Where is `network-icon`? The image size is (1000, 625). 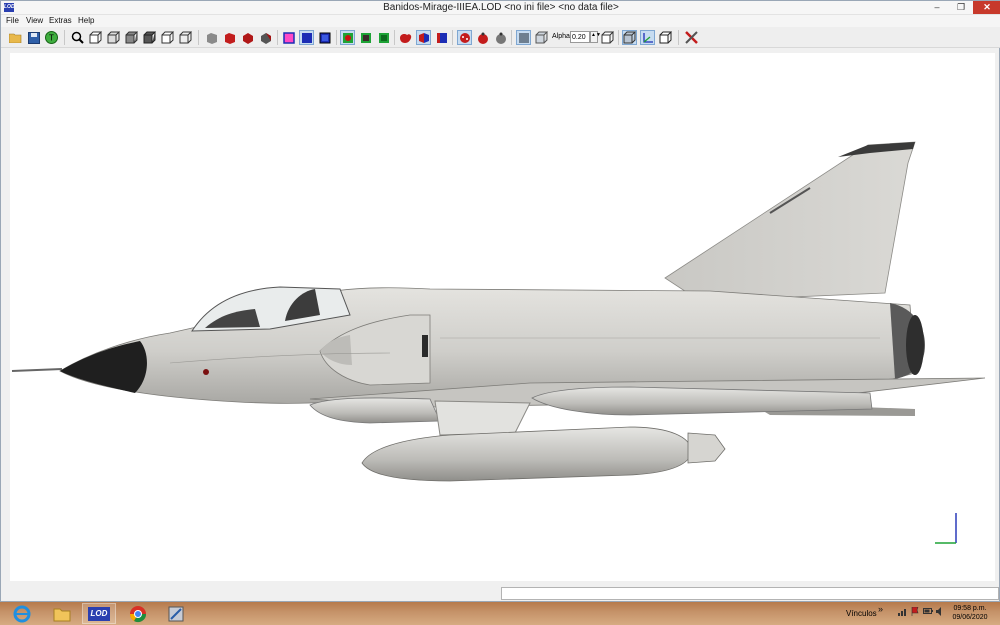
network-icon is located at coordinates (903, 612).